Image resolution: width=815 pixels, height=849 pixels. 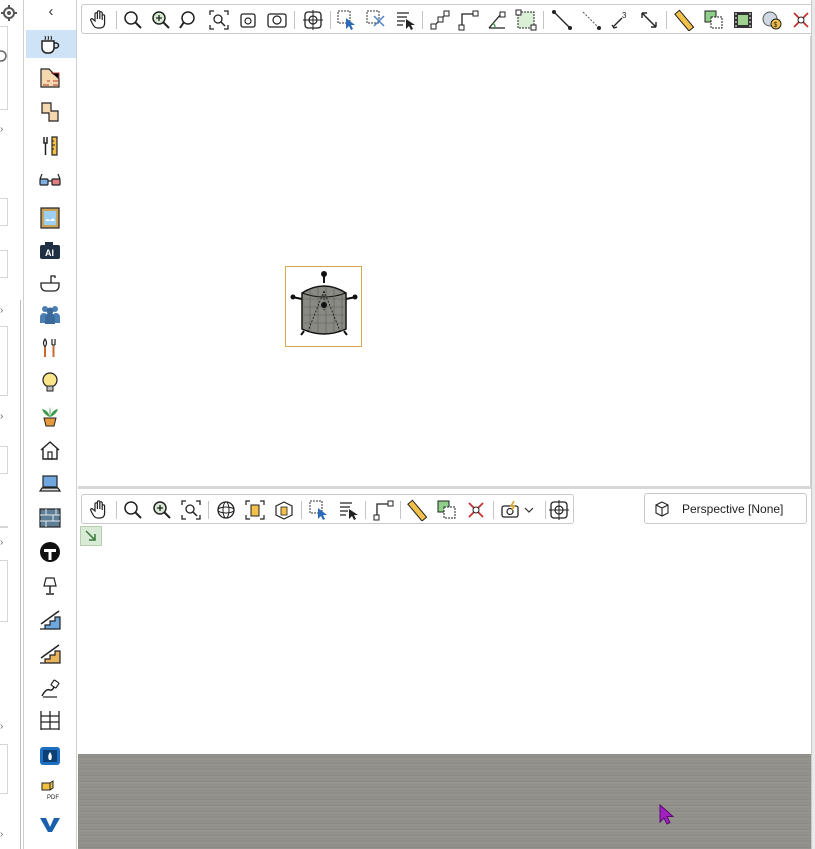 What do you see at coordinates (813, 424) in the screenshot?
I see `right-scrollbar` at bounding box center [813, 424].